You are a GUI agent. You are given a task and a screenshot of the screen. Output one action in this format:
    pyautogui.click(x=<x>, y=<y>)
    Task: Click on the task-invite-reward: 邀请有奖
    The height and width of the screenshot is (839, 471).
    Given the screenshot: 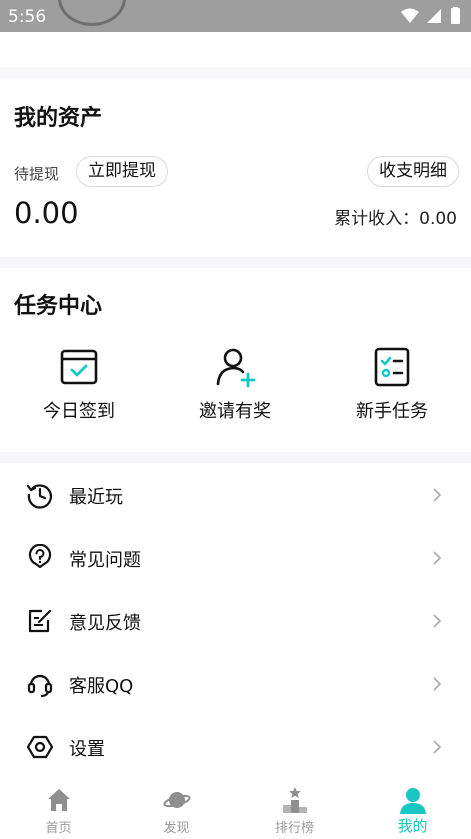 What is the action you would take?
    pyautogui.click(x=235, y=386)
    